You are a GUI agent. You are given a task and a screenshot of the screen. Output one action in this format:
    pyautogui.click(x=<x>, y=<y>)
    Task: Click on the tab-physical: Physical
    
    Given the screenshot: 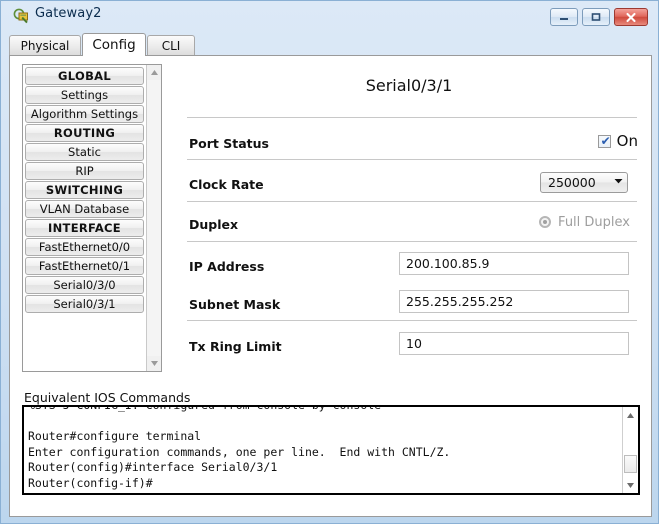 What is the action you would take?
    pyautogui.click(x=45, y=45)
    